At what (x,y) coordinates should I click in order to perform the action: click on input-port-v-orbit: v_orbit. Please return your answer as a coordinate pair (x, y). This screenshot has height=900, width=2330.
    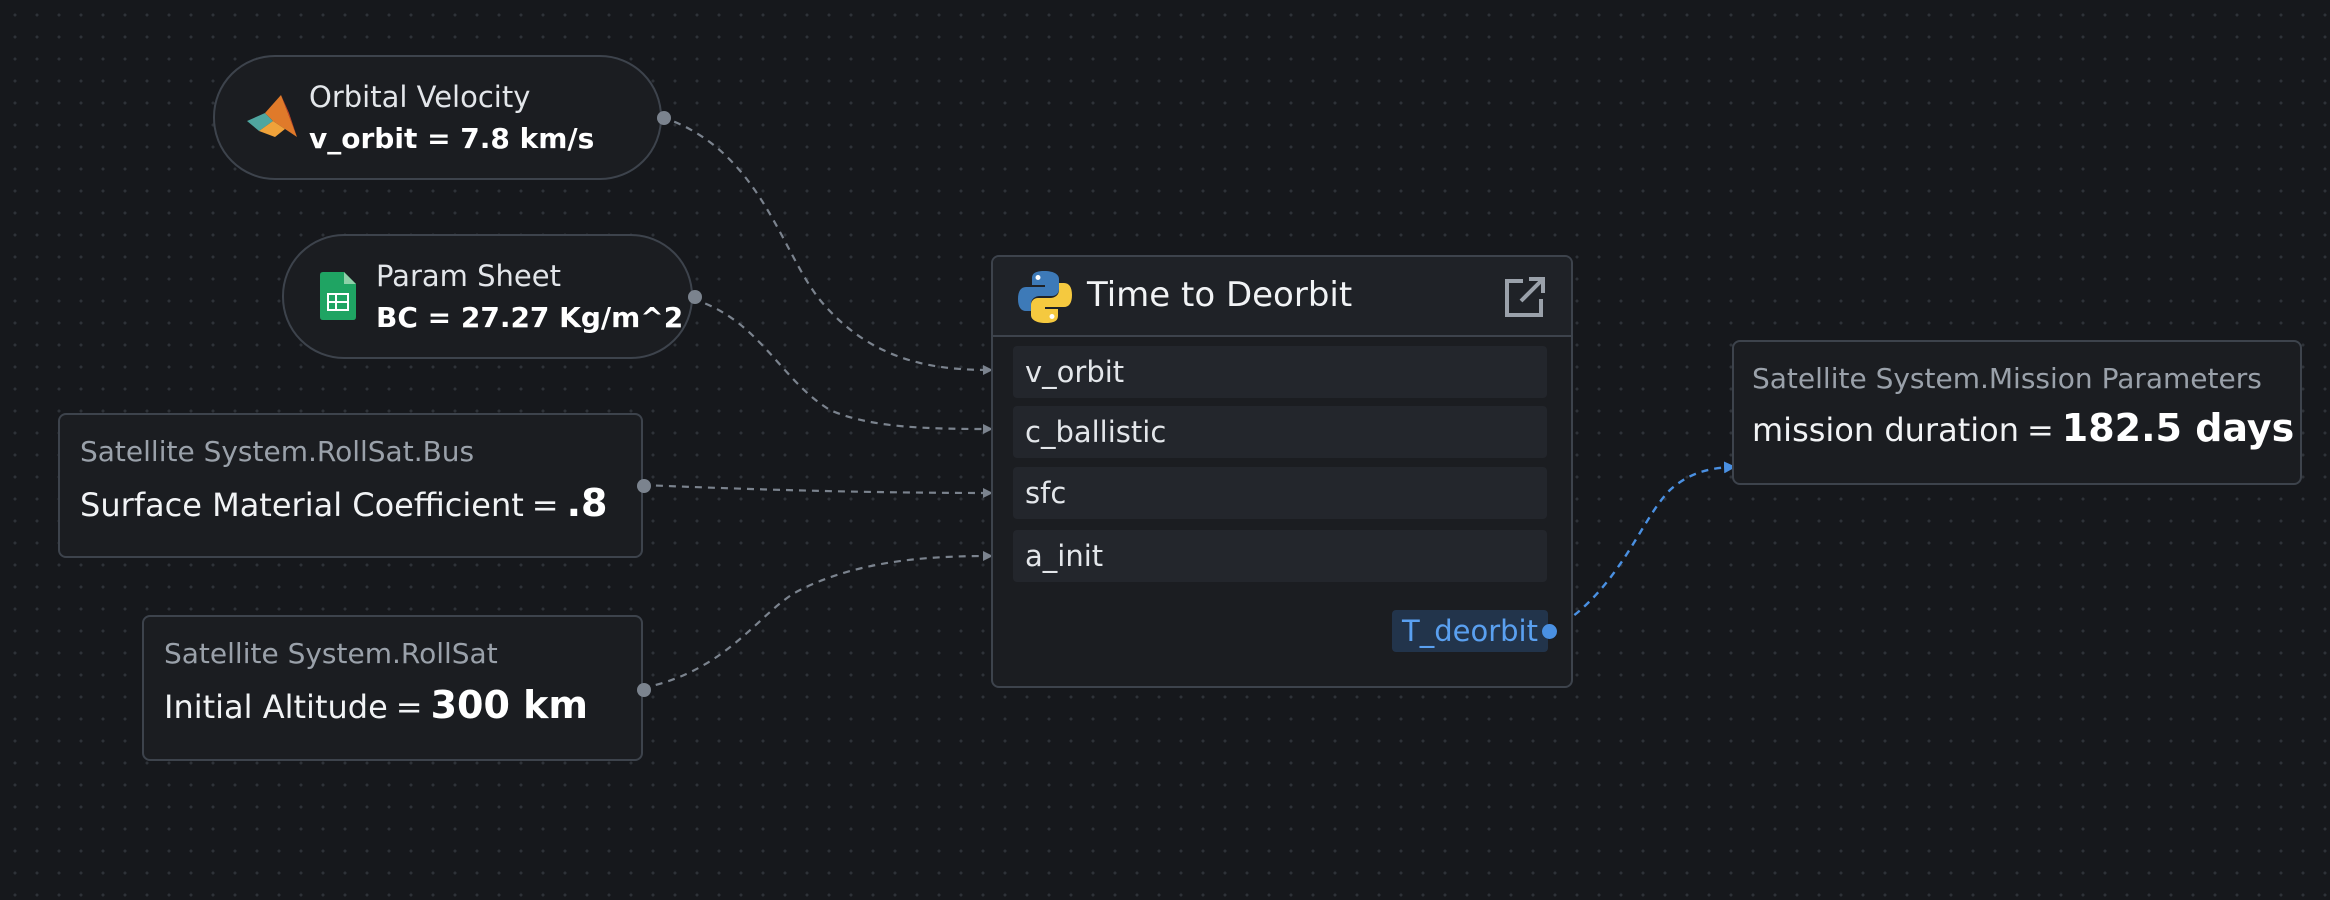
    Looking at the image, I should click on (1280, 372).